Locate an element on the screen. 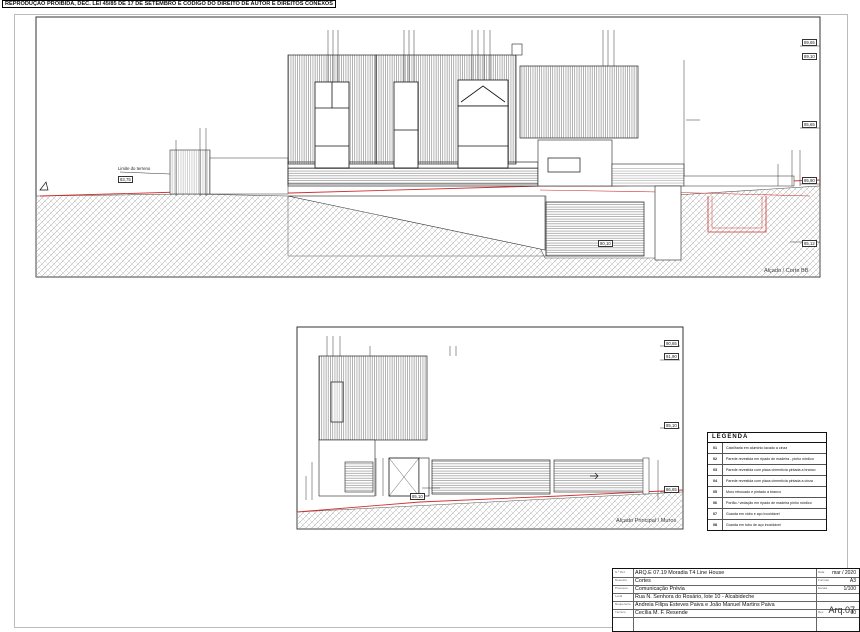 The width and height of the screenshot is (860, 632). legend-code: 05 is located at coordinates (715, 492).